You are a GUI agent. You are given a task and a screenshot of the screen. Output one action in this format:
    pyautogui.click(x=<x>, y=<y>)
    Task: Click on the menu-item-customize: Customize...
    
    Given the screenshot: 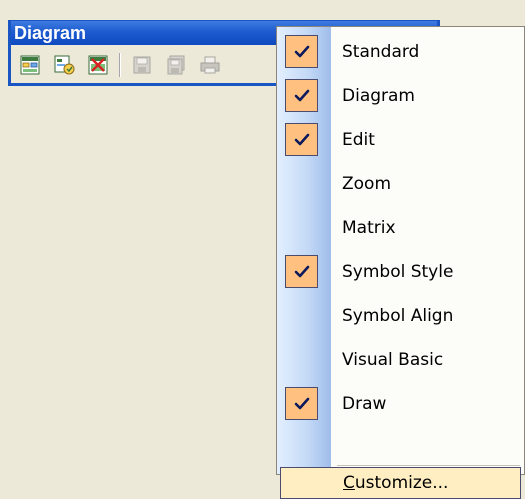 What is the action you would take?
    pyautogui.click(x=400, y=483)
    